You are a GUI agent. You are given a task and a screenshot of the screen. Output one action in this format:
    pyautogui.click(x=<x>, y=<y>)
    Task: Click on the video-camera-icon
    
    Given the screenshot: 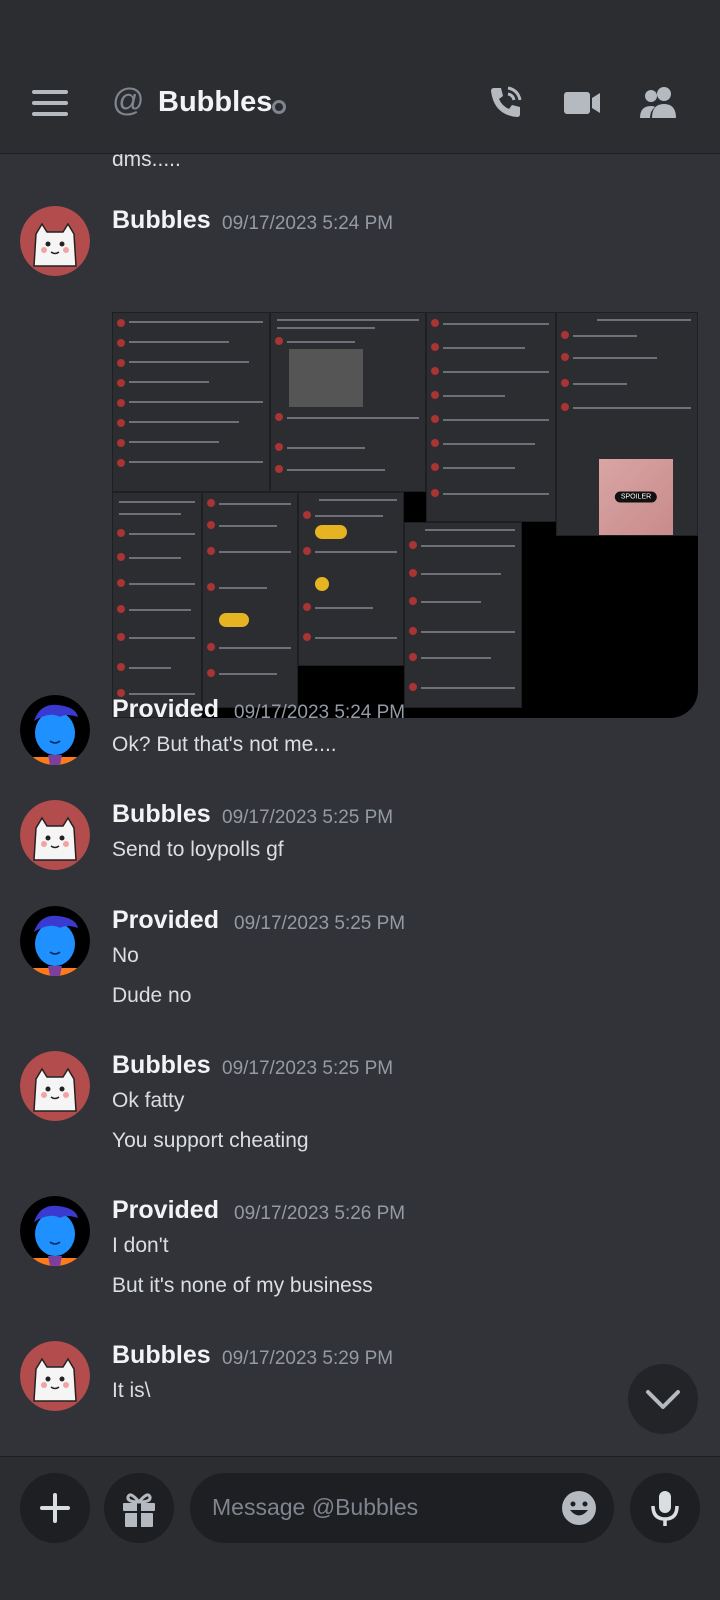 What is the action you would take?
    pyautogui.click(x=582, y=102)
    